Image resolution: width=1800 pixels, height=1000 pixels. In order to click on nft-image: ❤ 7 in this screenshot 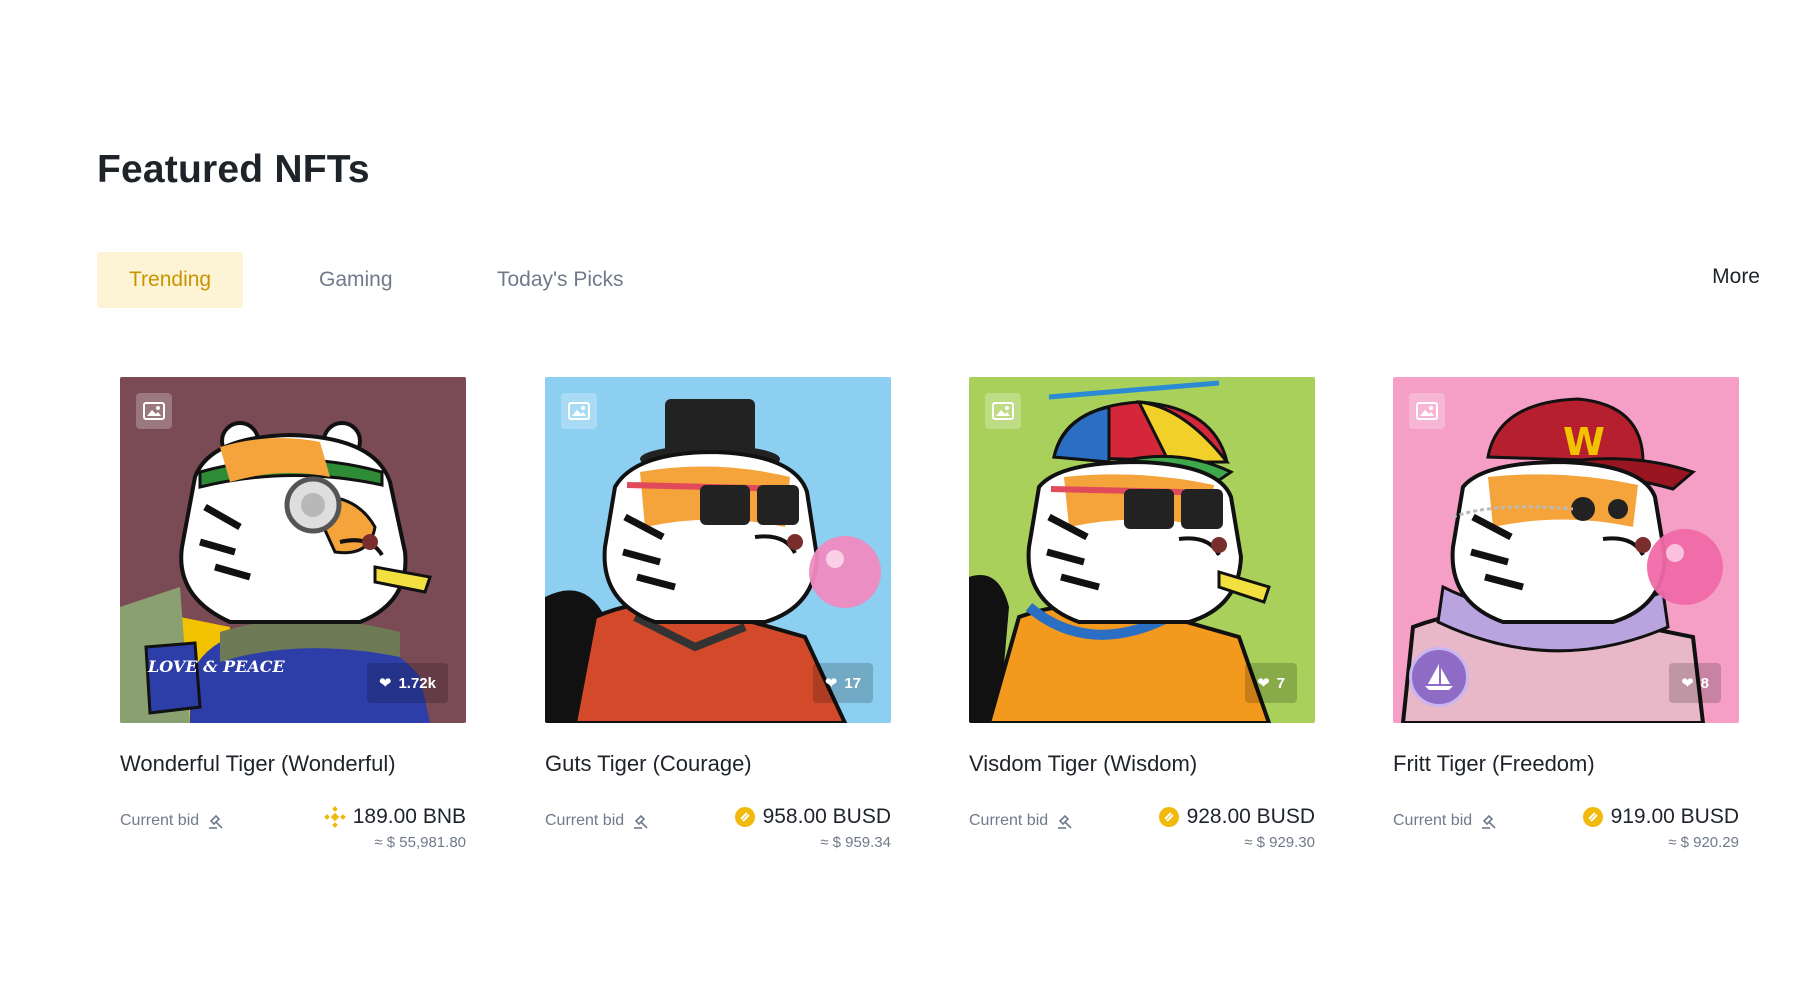, I will do `click(1142, 550)`.